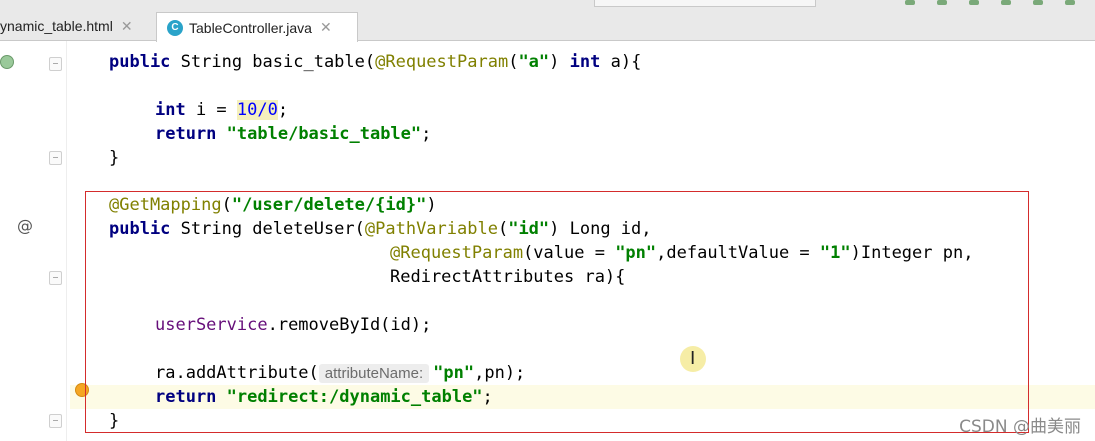  I want to click on gutter-divider, so click(66, 241).